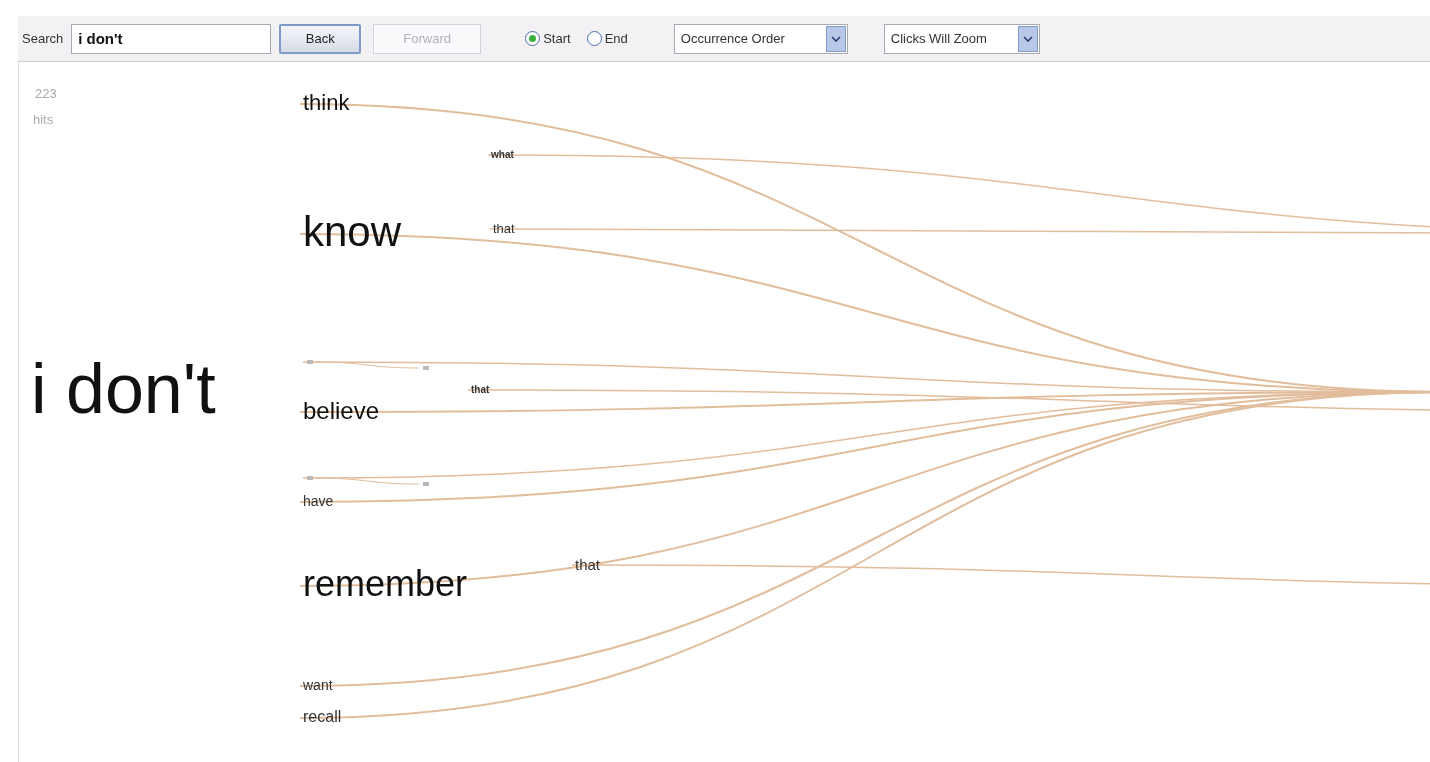  I want to click on tree-word: remember, so click(385, 584).